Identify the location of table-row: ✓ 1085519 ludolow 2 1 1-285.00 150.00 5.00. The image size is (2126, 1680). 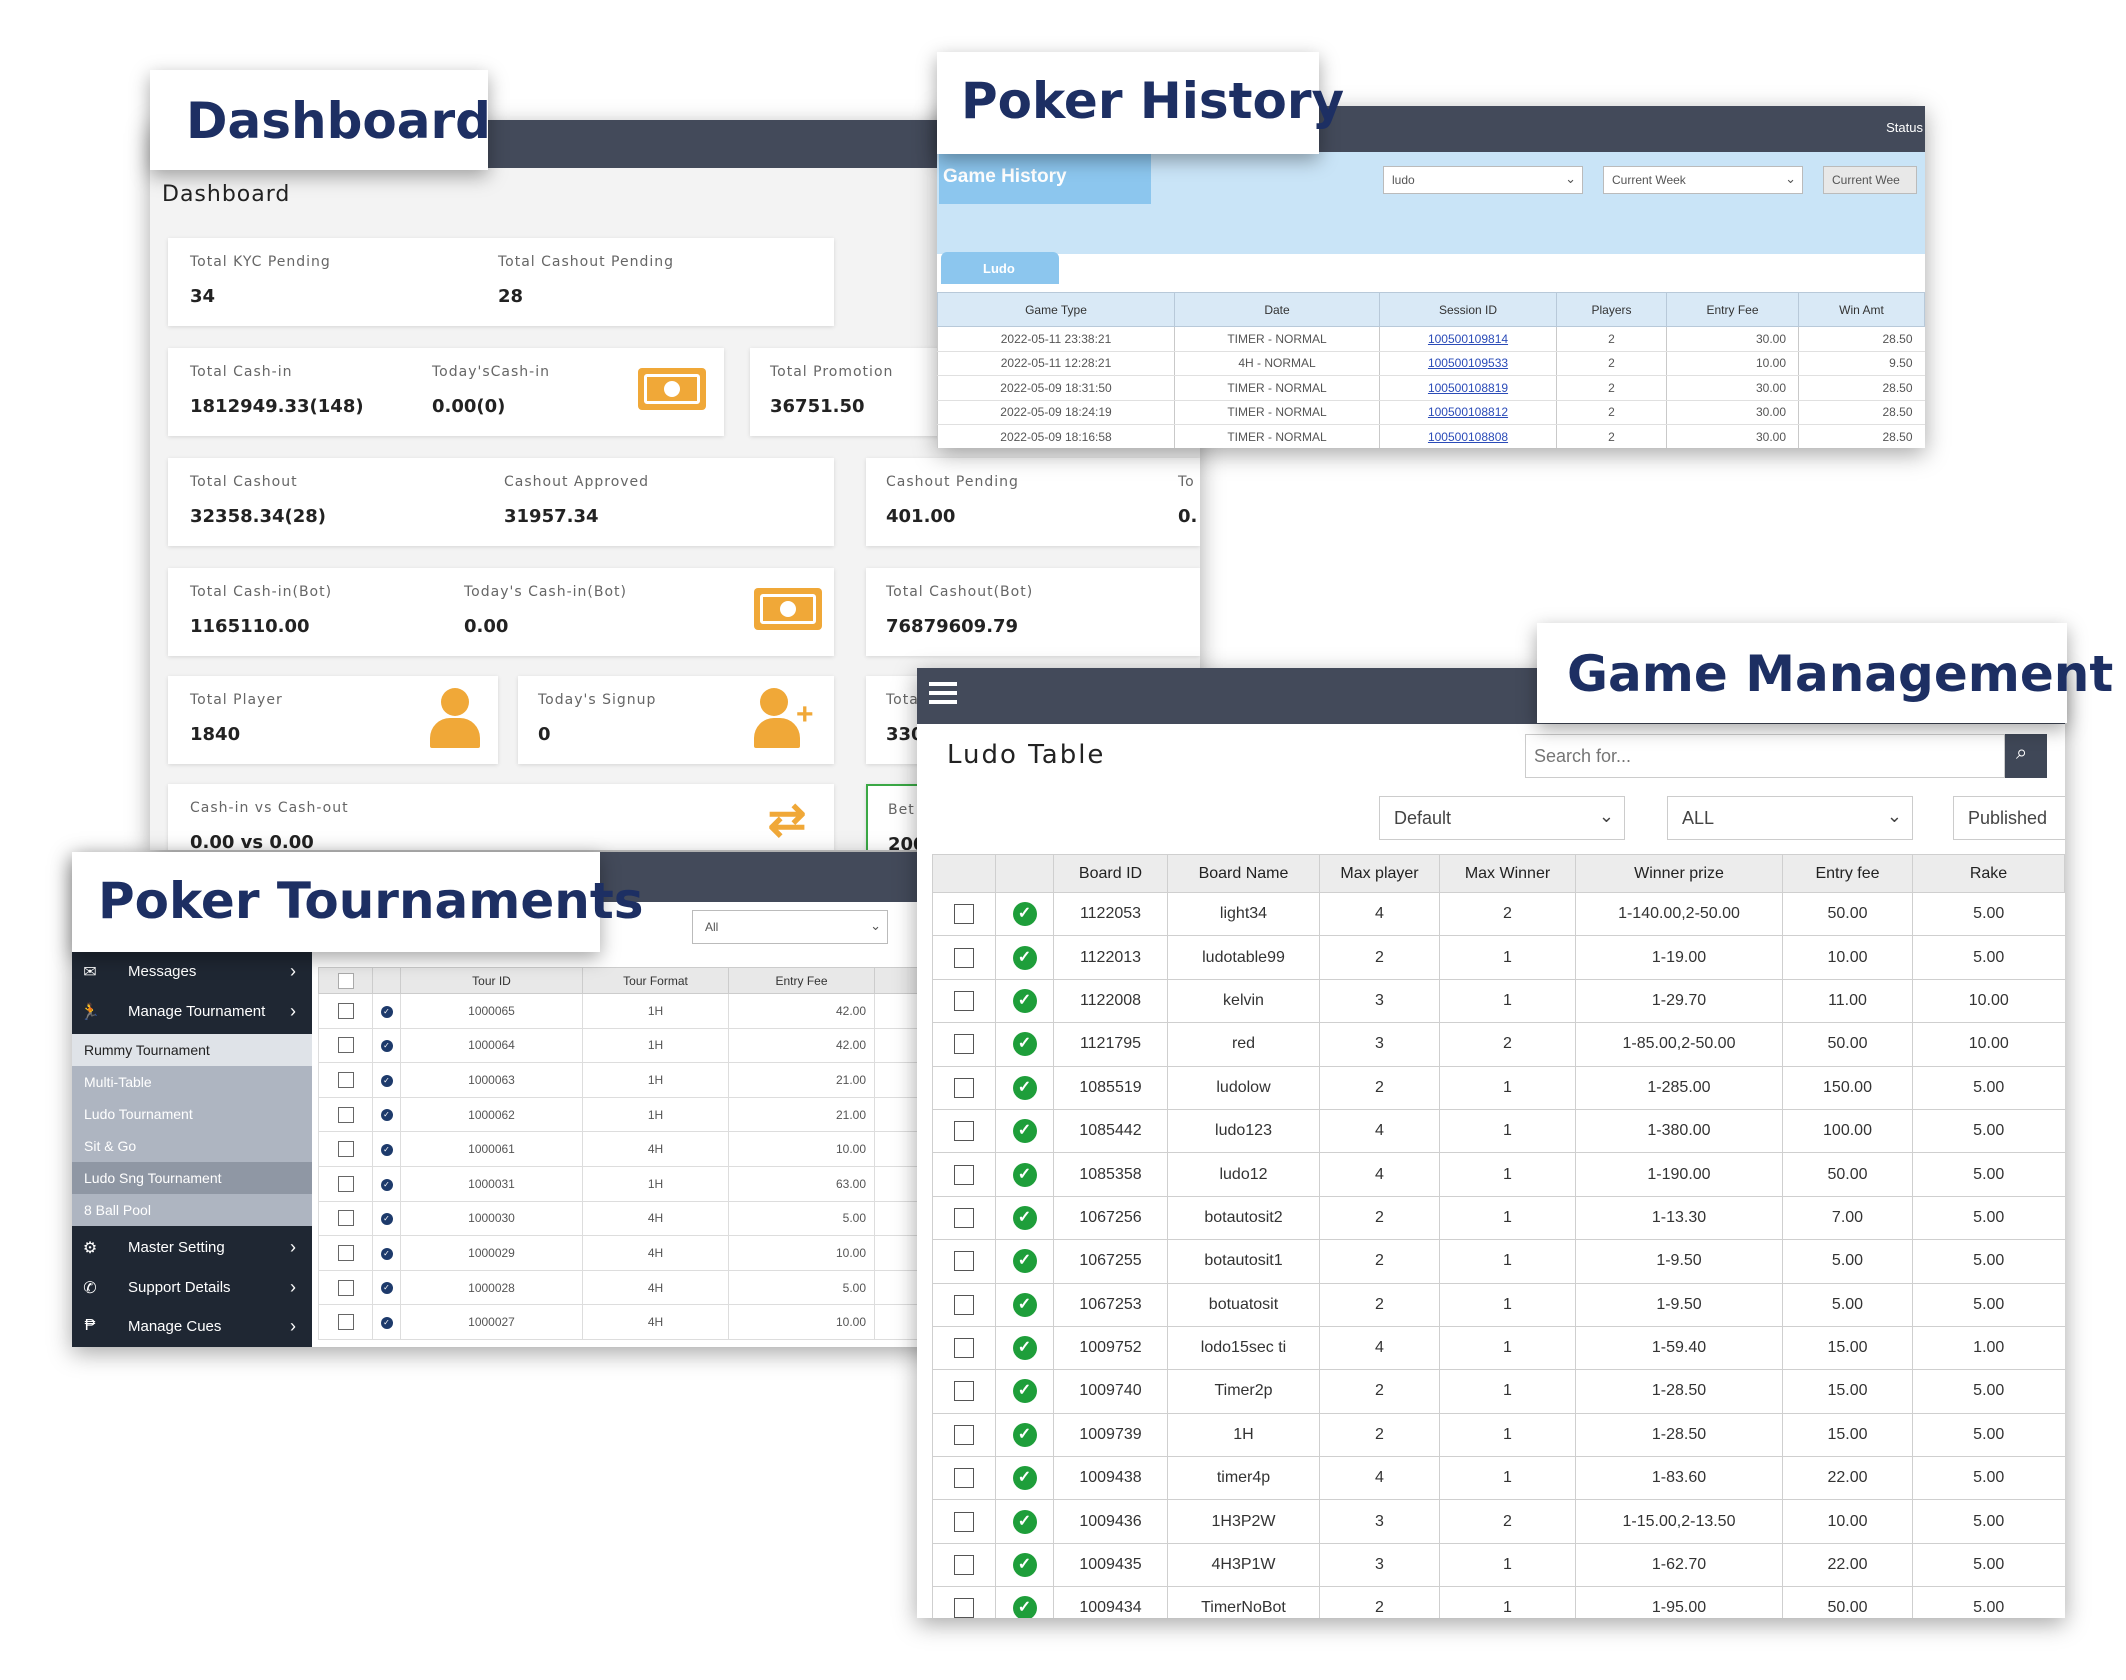
(1498, 1088).